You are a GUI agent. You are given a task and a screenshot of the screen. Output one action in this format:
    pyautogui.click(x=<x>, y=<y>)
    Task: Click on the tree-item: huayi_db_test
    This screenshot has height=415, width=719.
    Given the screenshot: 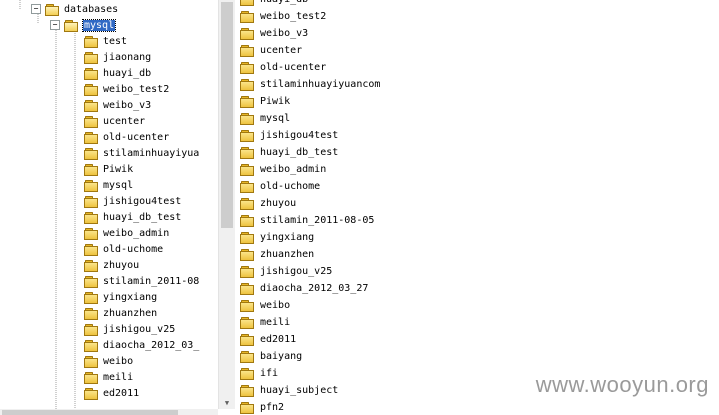 What is the action you would take?
    pyautogui.click(x=132, y=217)
    